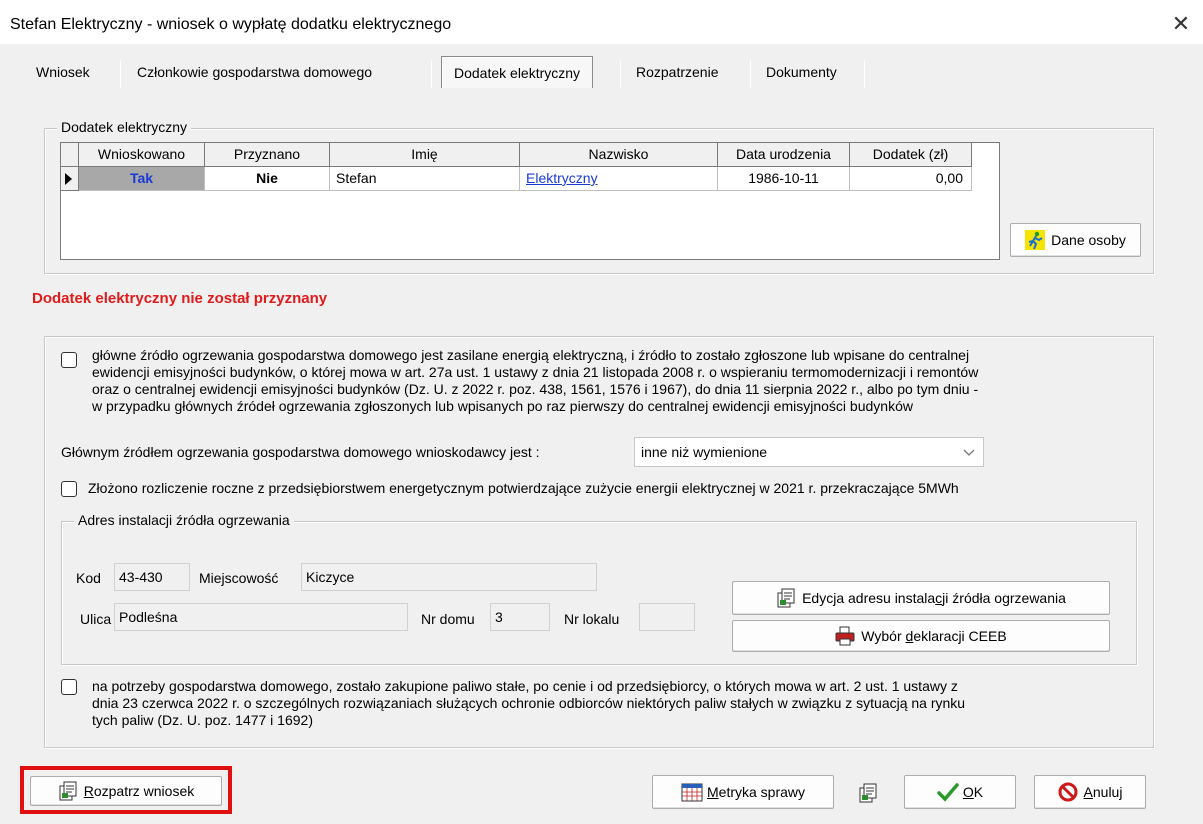  Describe the element at coordinates (762, 792) in the screenshot. I see `metryka-label-part: etryka sprawy` at that location.